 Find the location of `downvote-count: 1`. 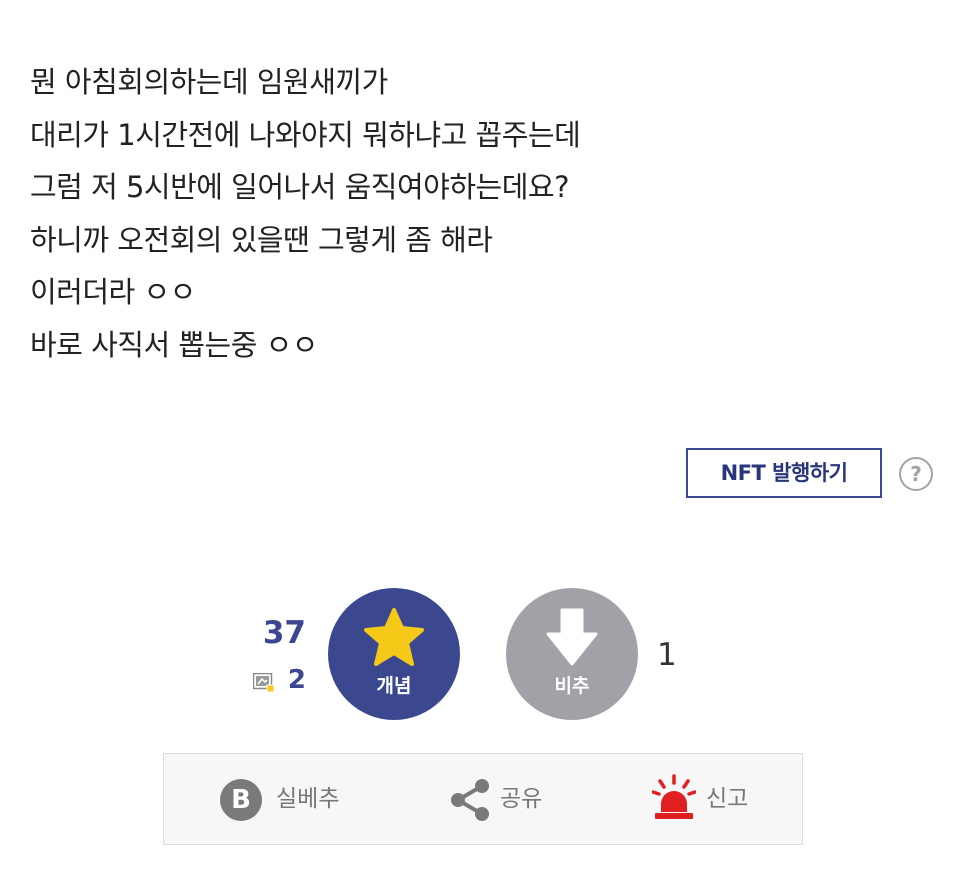

downvote-count: 1 is located at coordinates (667, 655).